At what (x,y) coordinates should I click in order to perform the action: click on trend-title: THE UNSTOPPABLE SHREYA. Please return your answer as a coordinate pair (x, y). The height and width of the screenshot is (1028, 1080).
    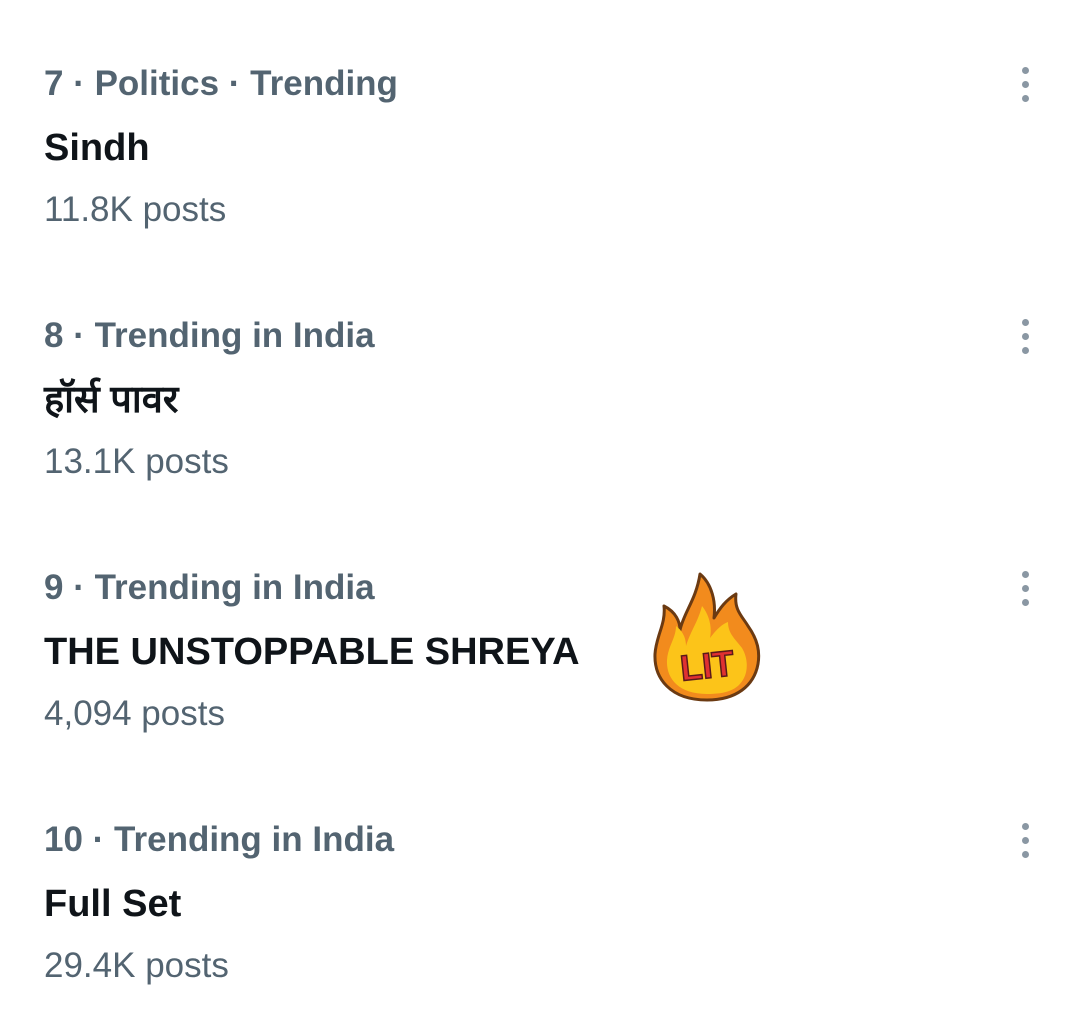
    Looking at the image, I should click on (312, 652).